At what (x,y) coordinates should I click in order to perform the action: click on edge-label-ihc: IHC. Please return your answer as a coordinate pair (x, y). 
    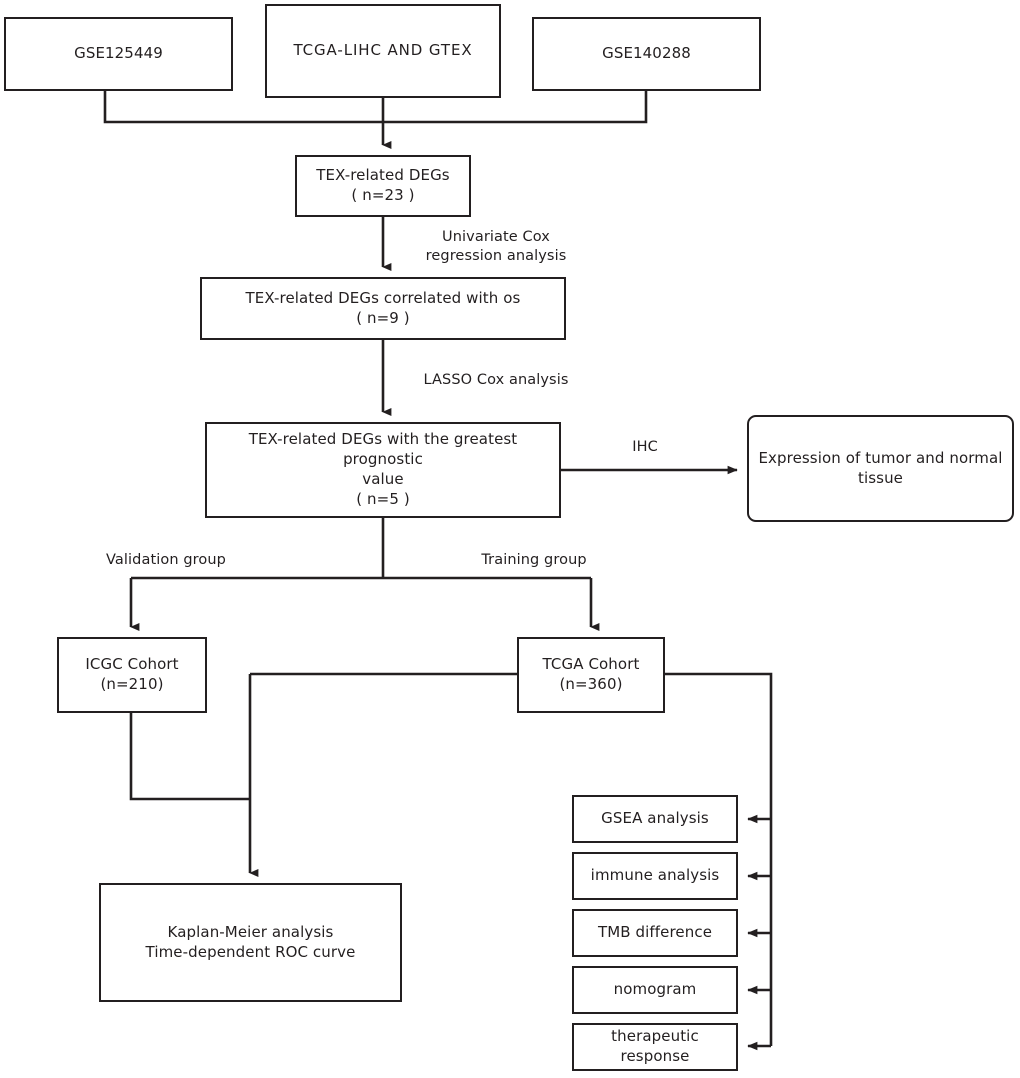
    Looking at the image, I should click on (645, 447).